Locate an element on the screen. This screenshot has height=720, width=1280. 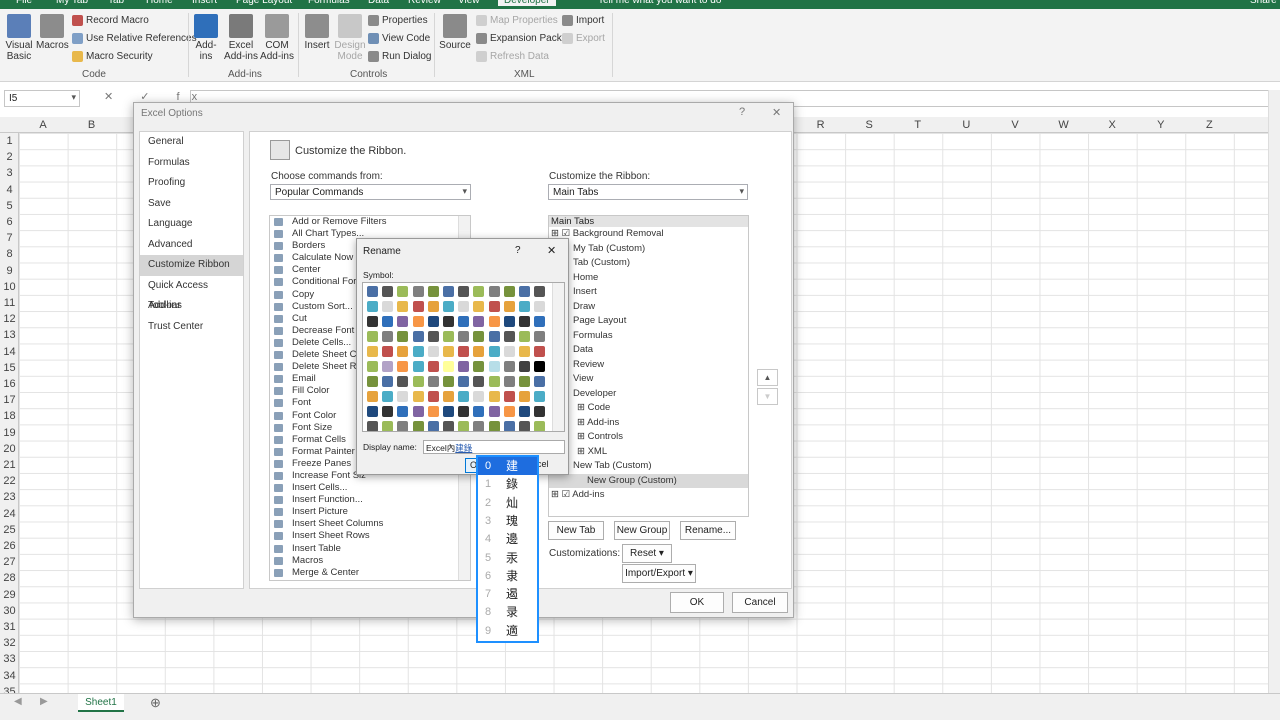
tree-item: ⊞ Code is located at coordinates (648, 408).